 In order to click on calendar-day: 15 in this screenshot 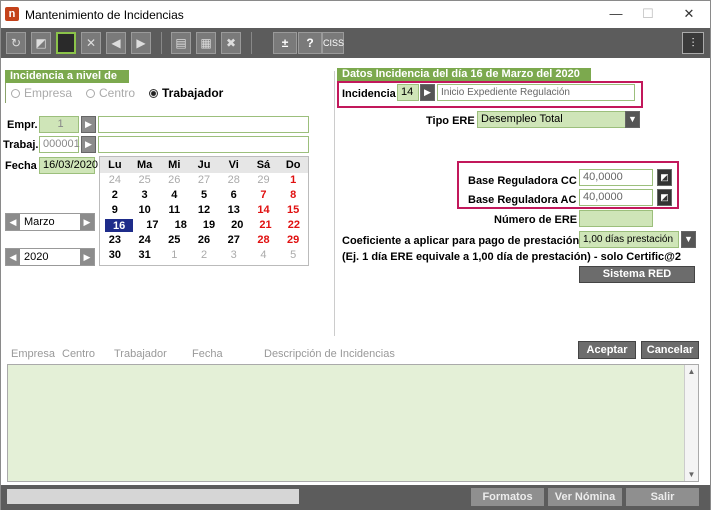, I will do `click(293, 210)`.